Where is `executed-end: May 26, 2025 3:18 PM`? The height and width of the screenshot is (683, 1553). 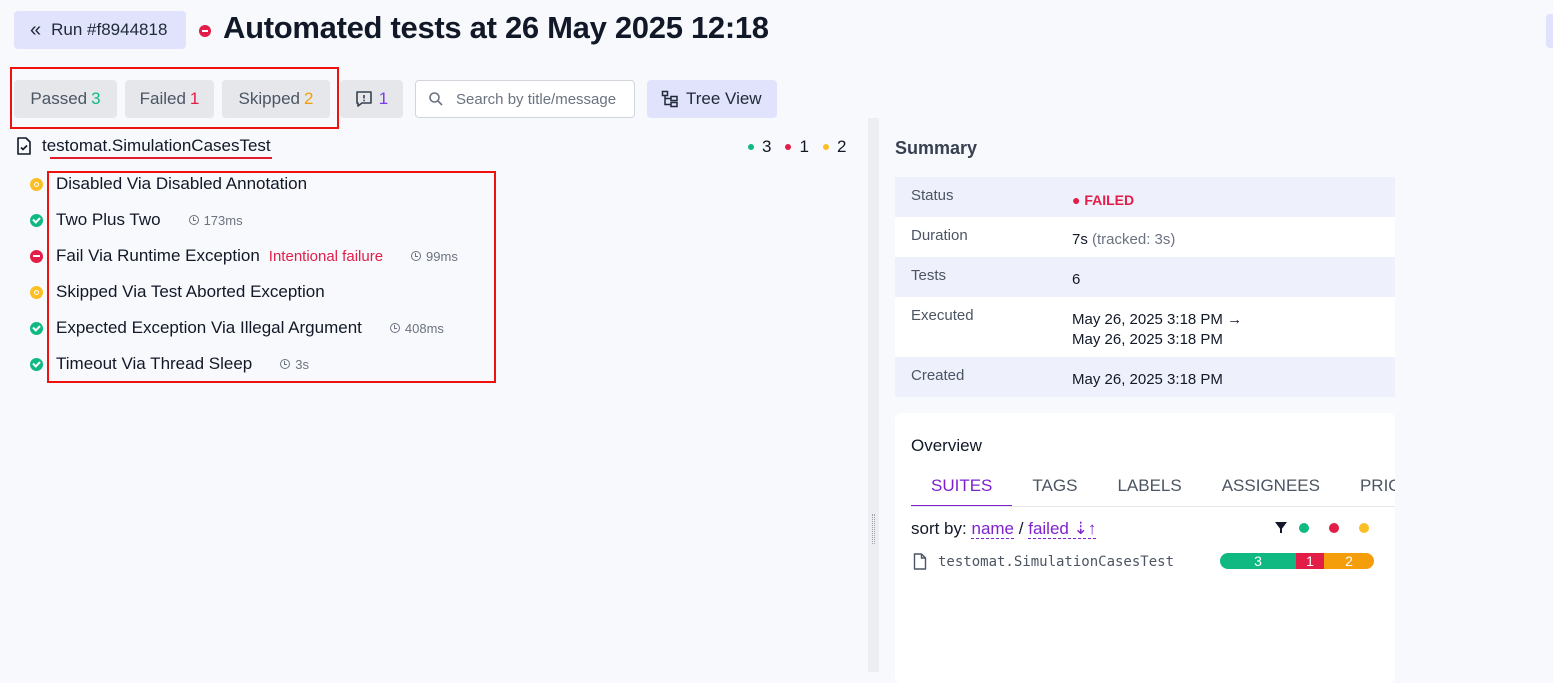 executed-end: May 26, 2025 3:18 PM is located at coordinates (1147, 339).